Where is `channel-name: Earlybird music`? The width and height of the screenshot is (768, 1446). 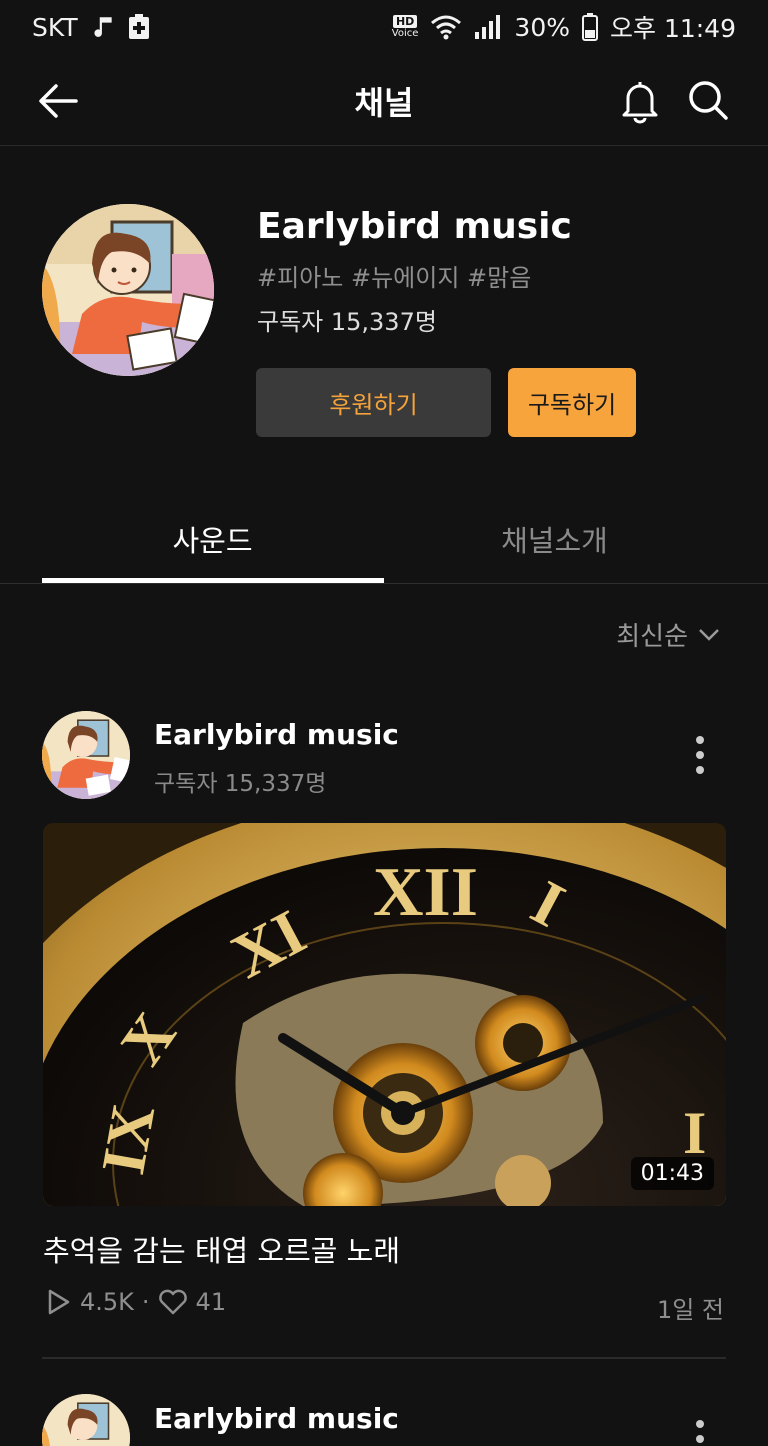 channel-name: Earlybird music is located at coordinates (414, 226).